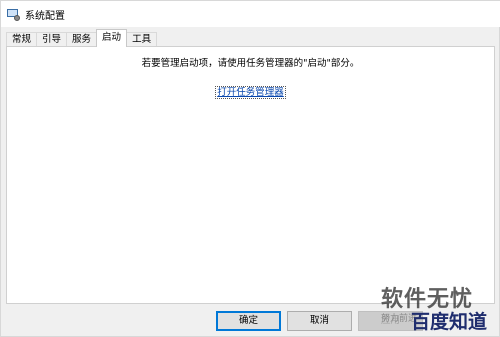 This screenshot has height=337, width=500. I want to click on tab-general: 常规, so click(22, 39).